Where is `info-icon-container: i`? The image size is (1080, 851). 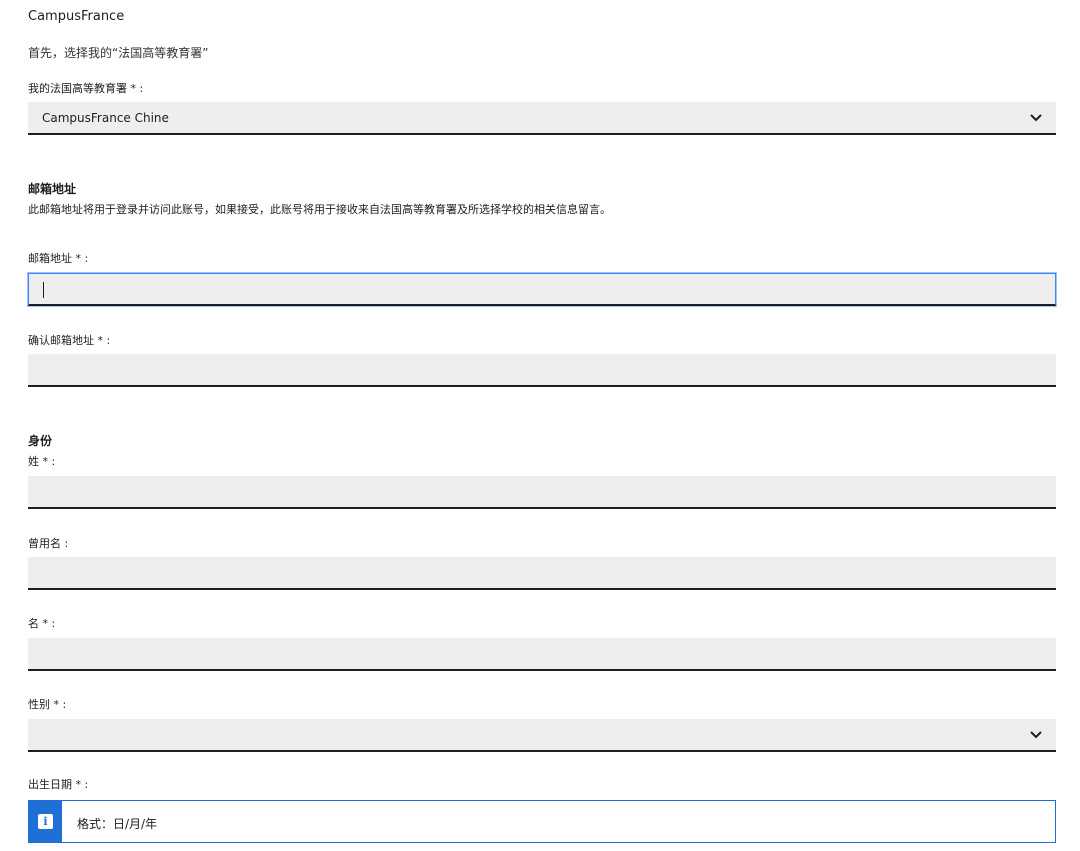 info-icon-container: i is located at coordinates (45, 821).